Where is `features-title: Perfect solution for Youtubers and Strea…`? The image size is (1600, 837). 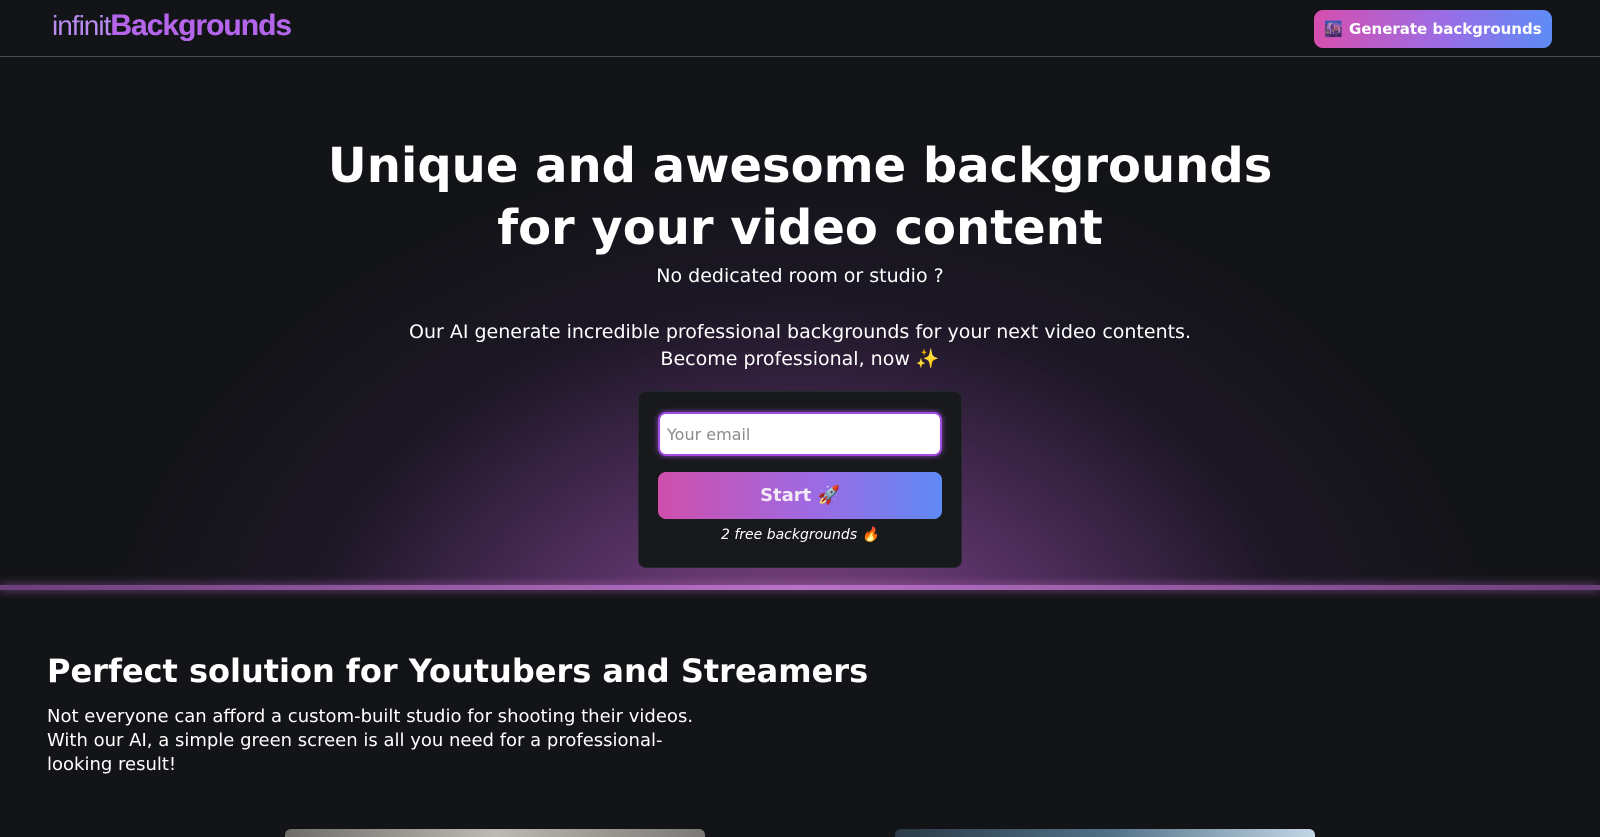
features-title: Perfect solution for Youtubers and Strea… is located at coordinates (458, 671).